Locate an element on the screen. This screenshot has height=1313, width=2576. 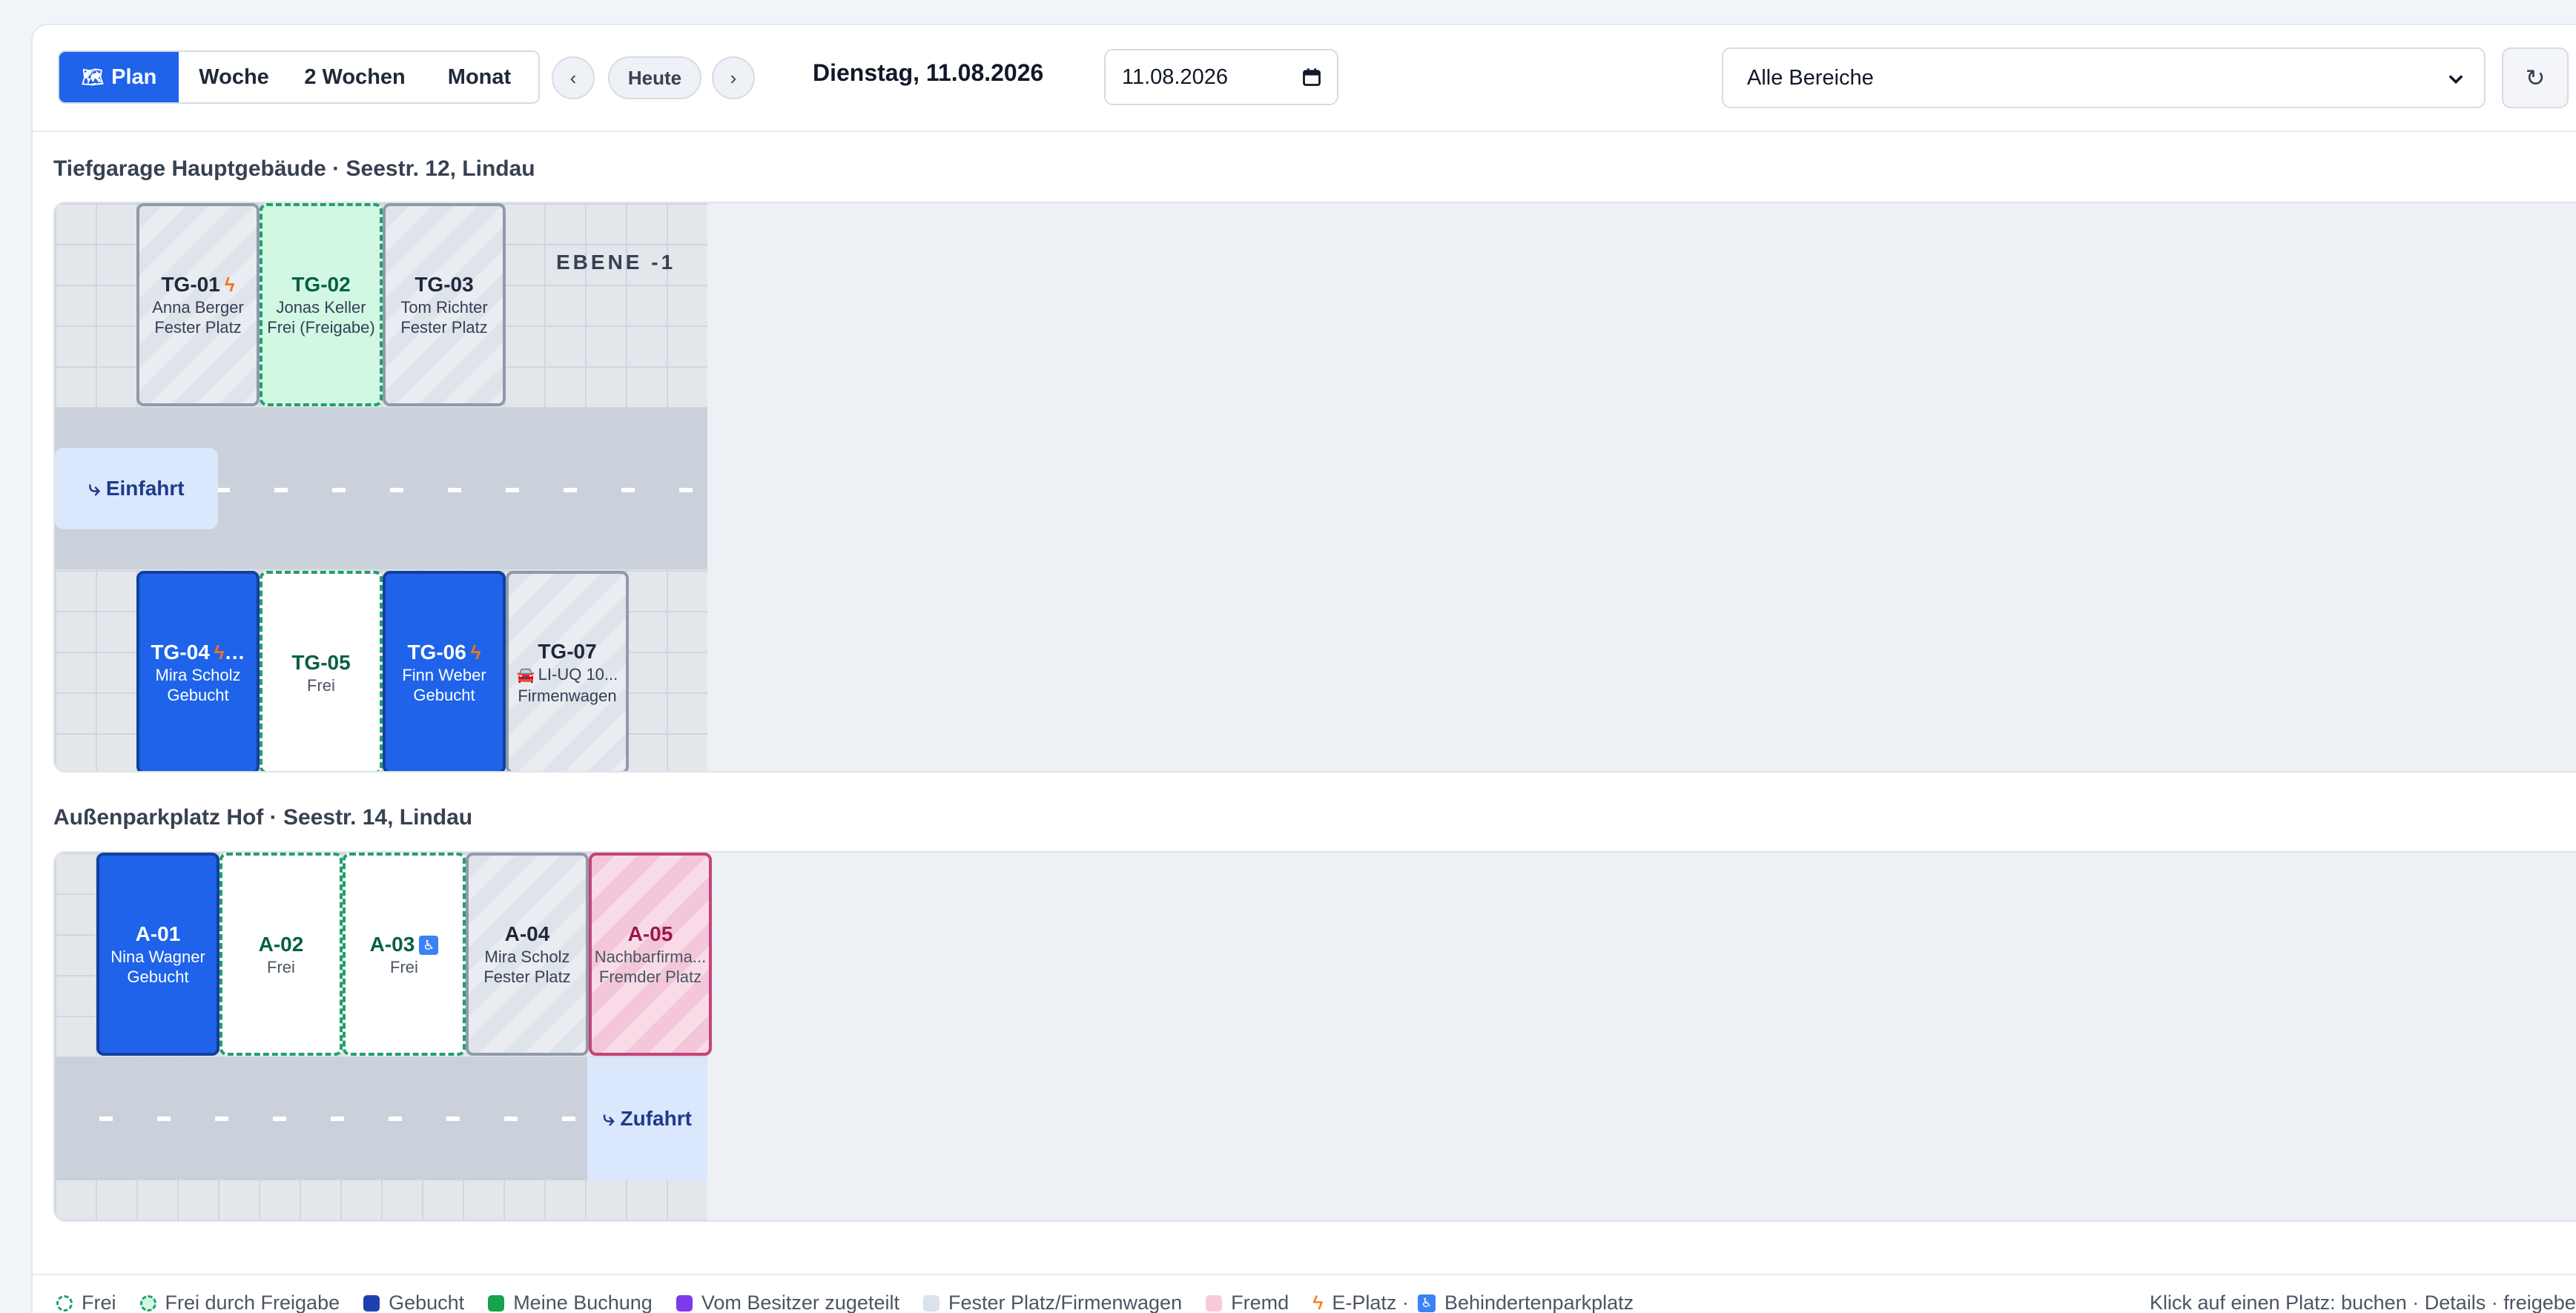
area-title-aussenparkplatz: Außenparkplatz Hof · Seestr. 14, Lindau is located at coordinates (263, 817).